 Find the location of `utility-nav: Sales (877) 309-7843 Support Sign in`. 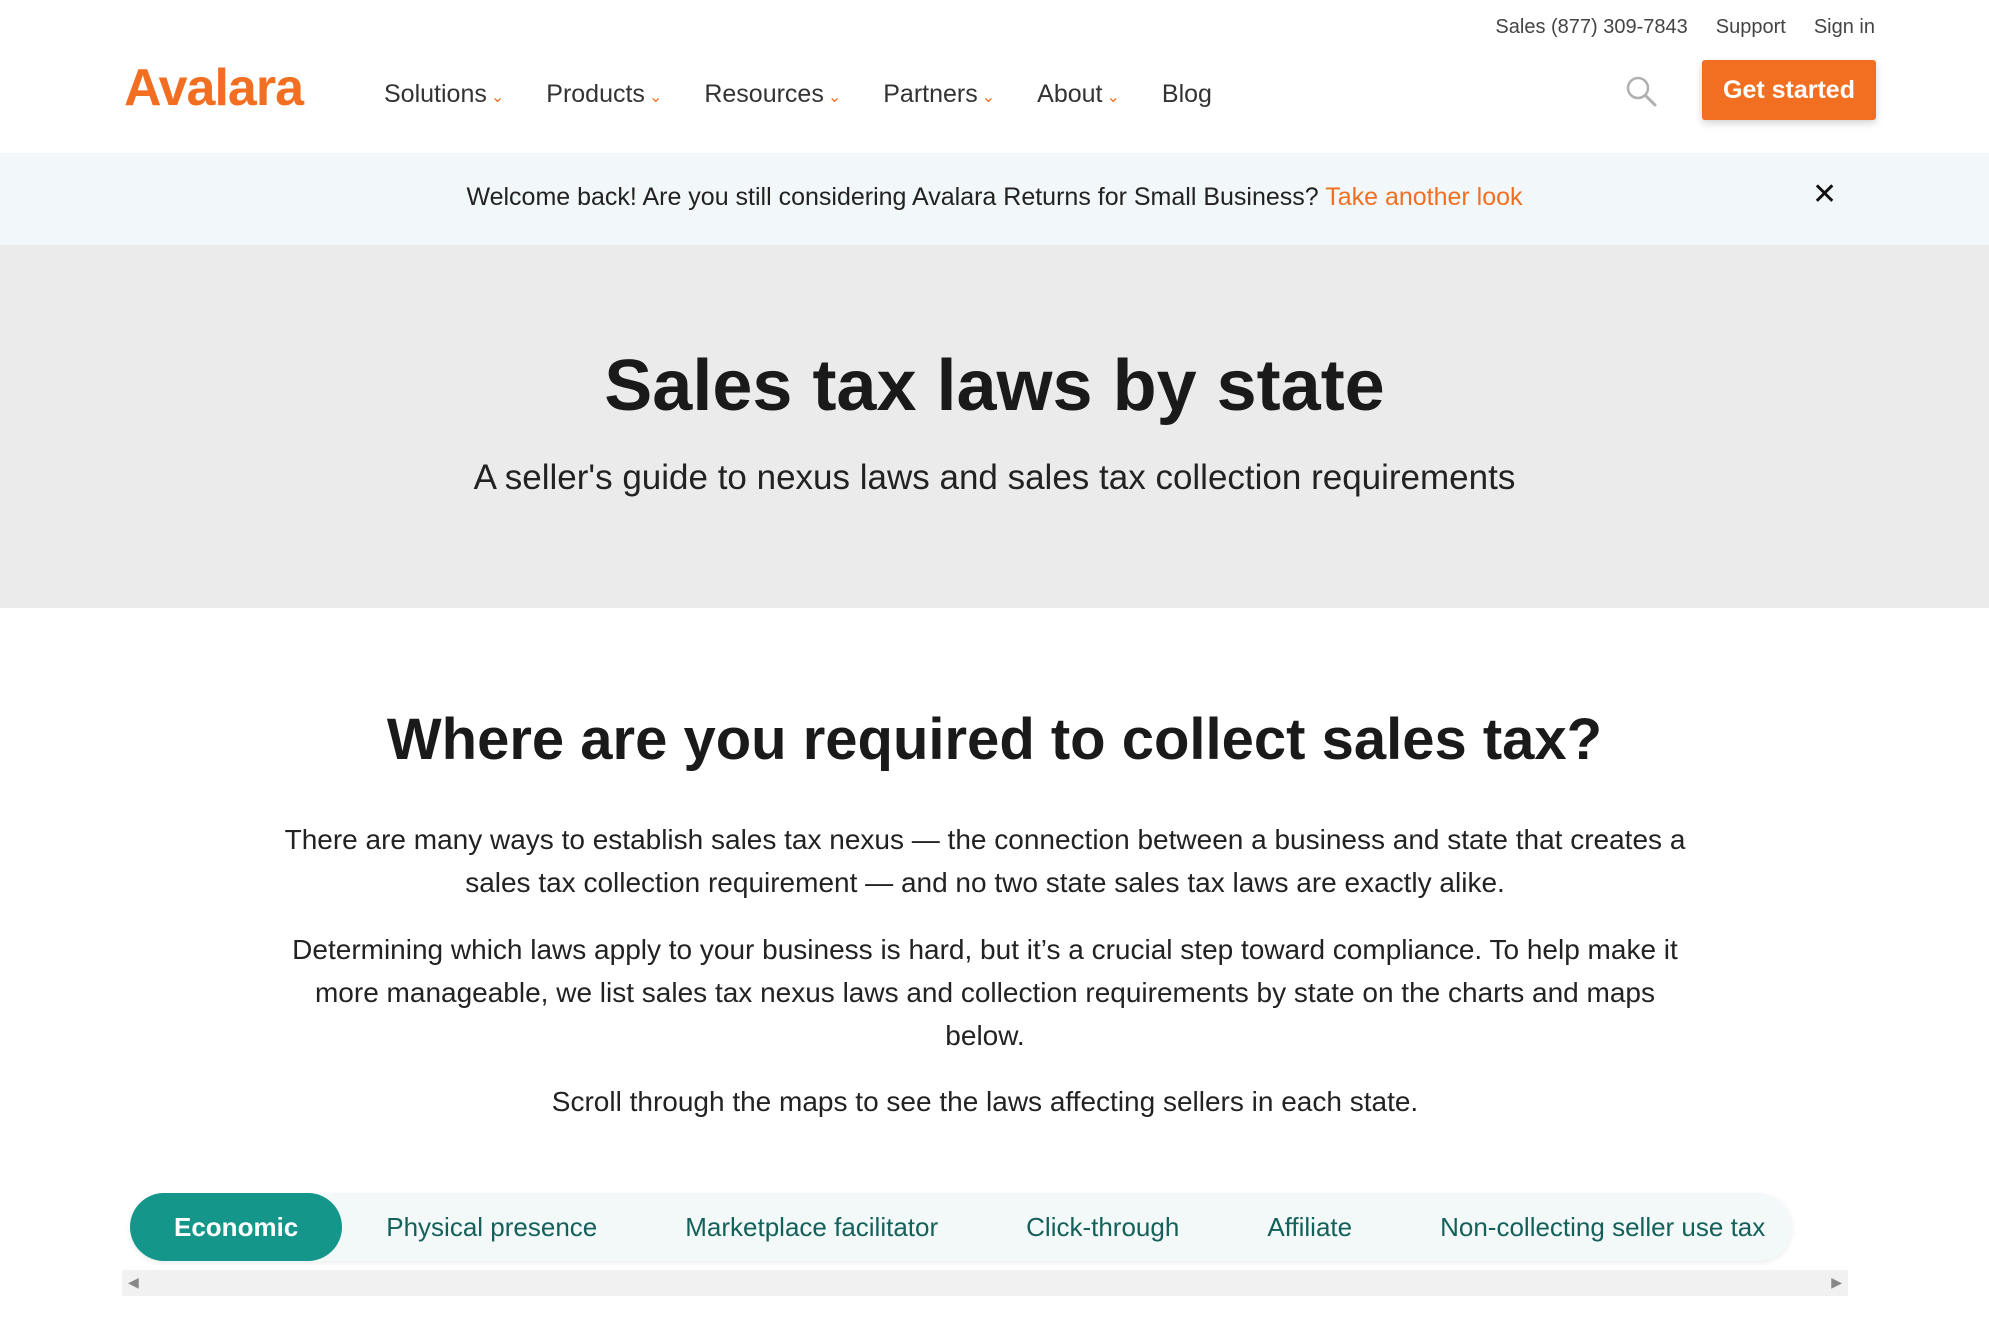

utility-nav: Sales (877) 309-7843 Support Sign in is located at coordinates (1685, 27).